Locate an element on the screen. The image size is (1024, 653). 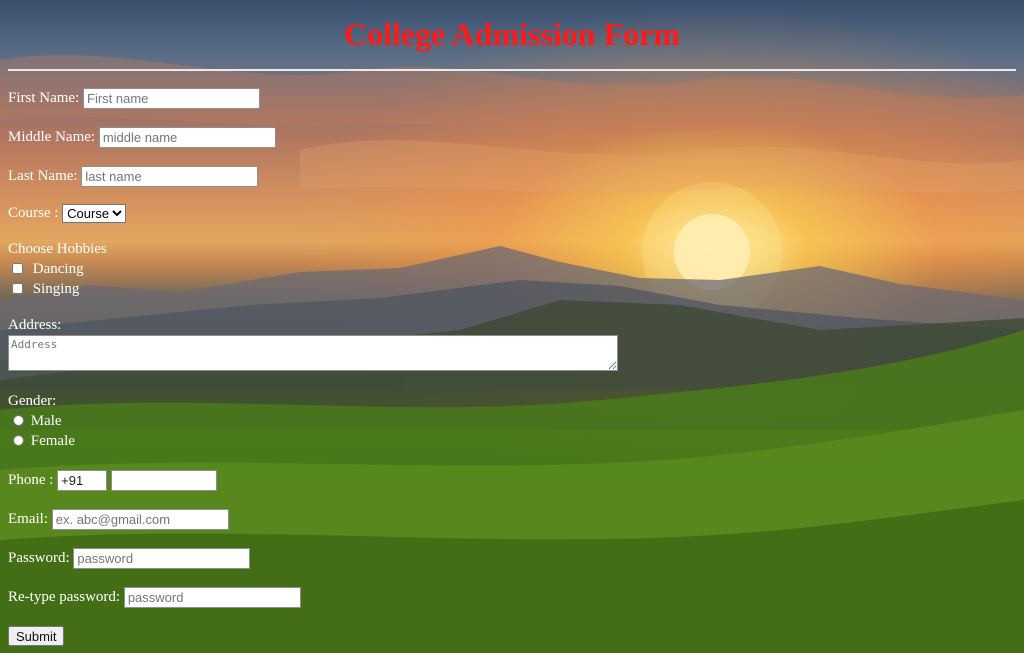
last-name-label: Last Name: is located at coordinates (43, 175).